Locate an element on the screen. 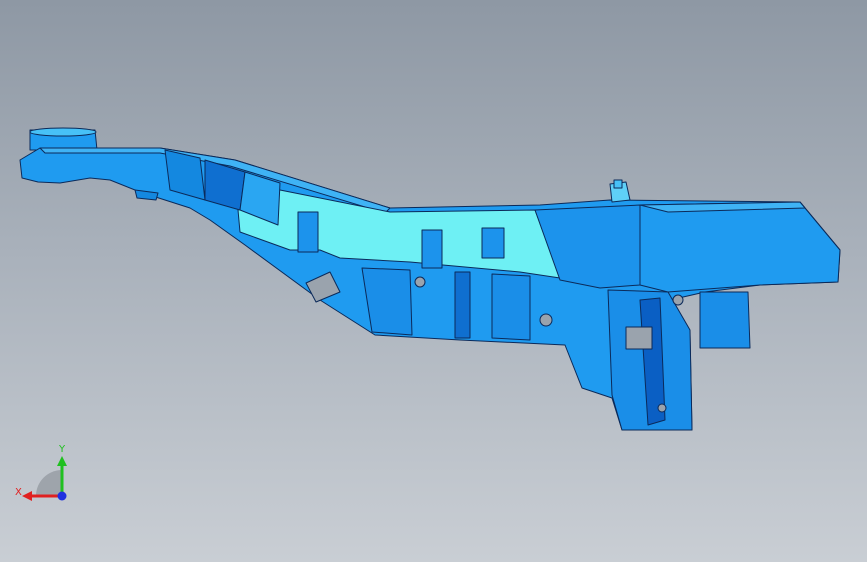  y-axis-arrow is located at coordinates (62, 461).